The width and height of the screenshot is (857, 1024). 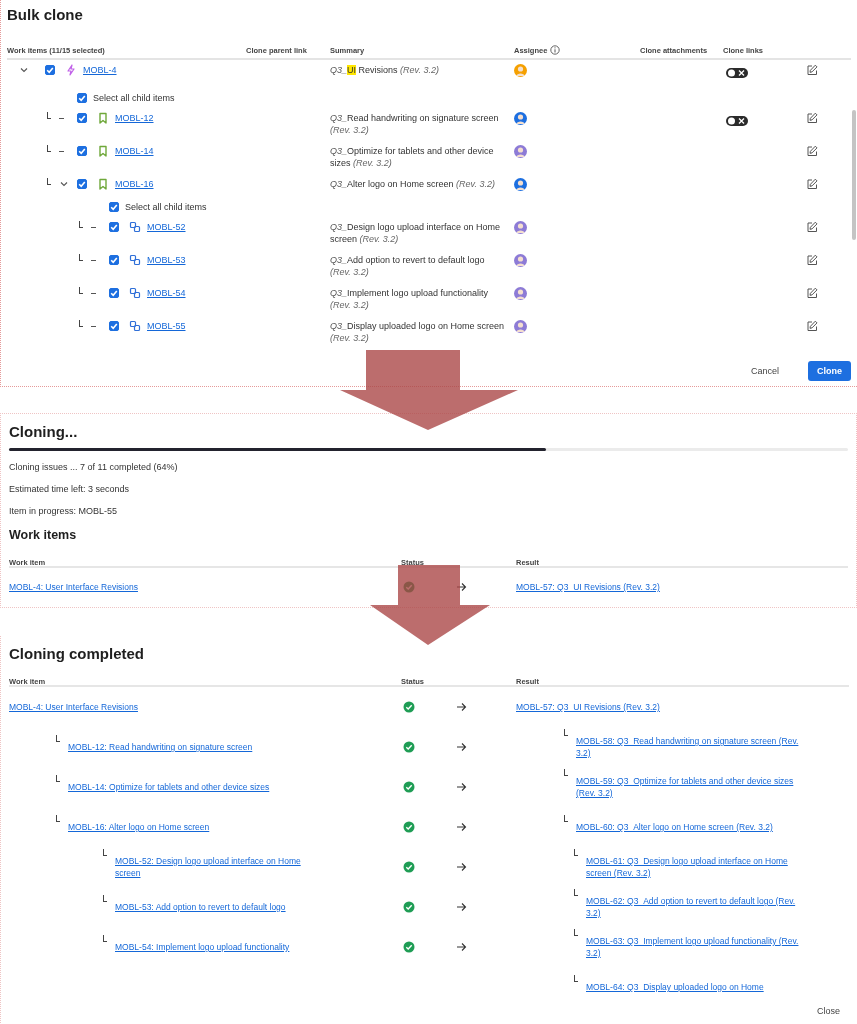 I want to click on result-link: MOBL-58: Q3_Read handwriting on signature screen (Rev. 3.2), so click(x=693, y=747).